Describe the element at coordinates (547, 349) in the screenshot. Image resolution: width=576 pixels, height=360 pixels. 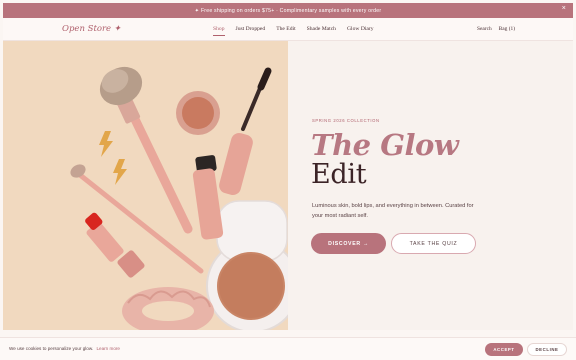
I see `decline-cookies-button: DECLINE` at that location.